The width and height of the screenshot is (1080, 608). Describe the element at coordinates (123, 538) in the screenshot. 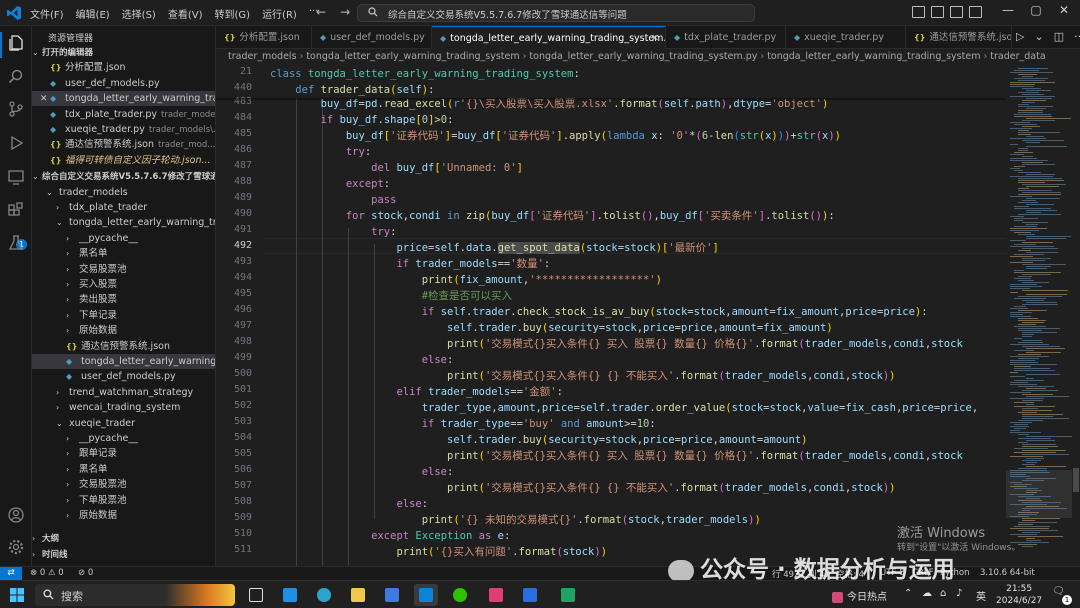

I see `outline-header: › 大纲` at that location.